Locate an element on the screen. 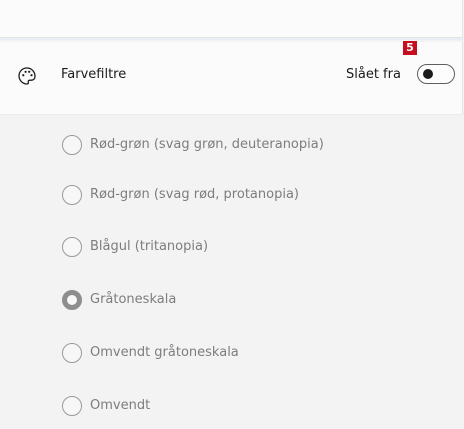  toggle-status-label: Slået fra is located at coordinates (373, 74).